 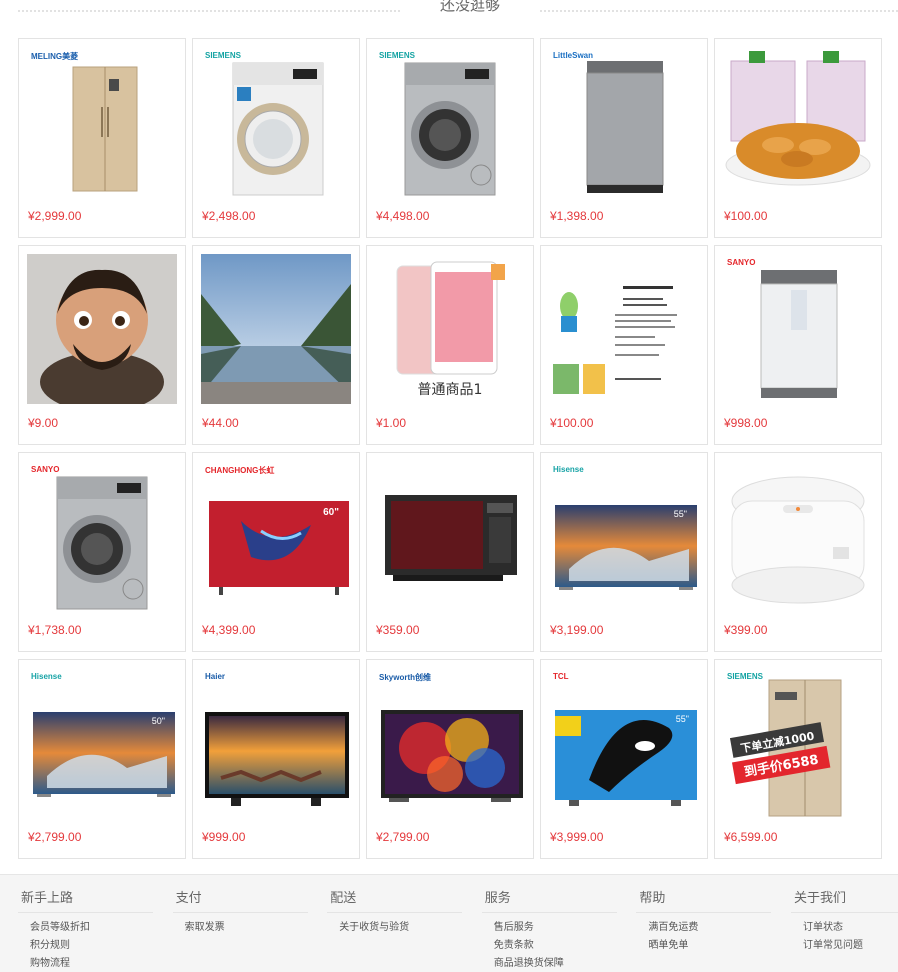 I want to click on product-card: Haier ¥999.00, so click(x=276, y=759).